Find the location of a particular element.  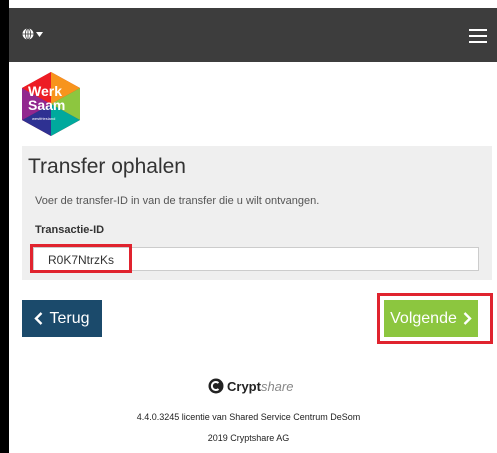

hamburger-menu-icon is located at coordinates (478, 36).